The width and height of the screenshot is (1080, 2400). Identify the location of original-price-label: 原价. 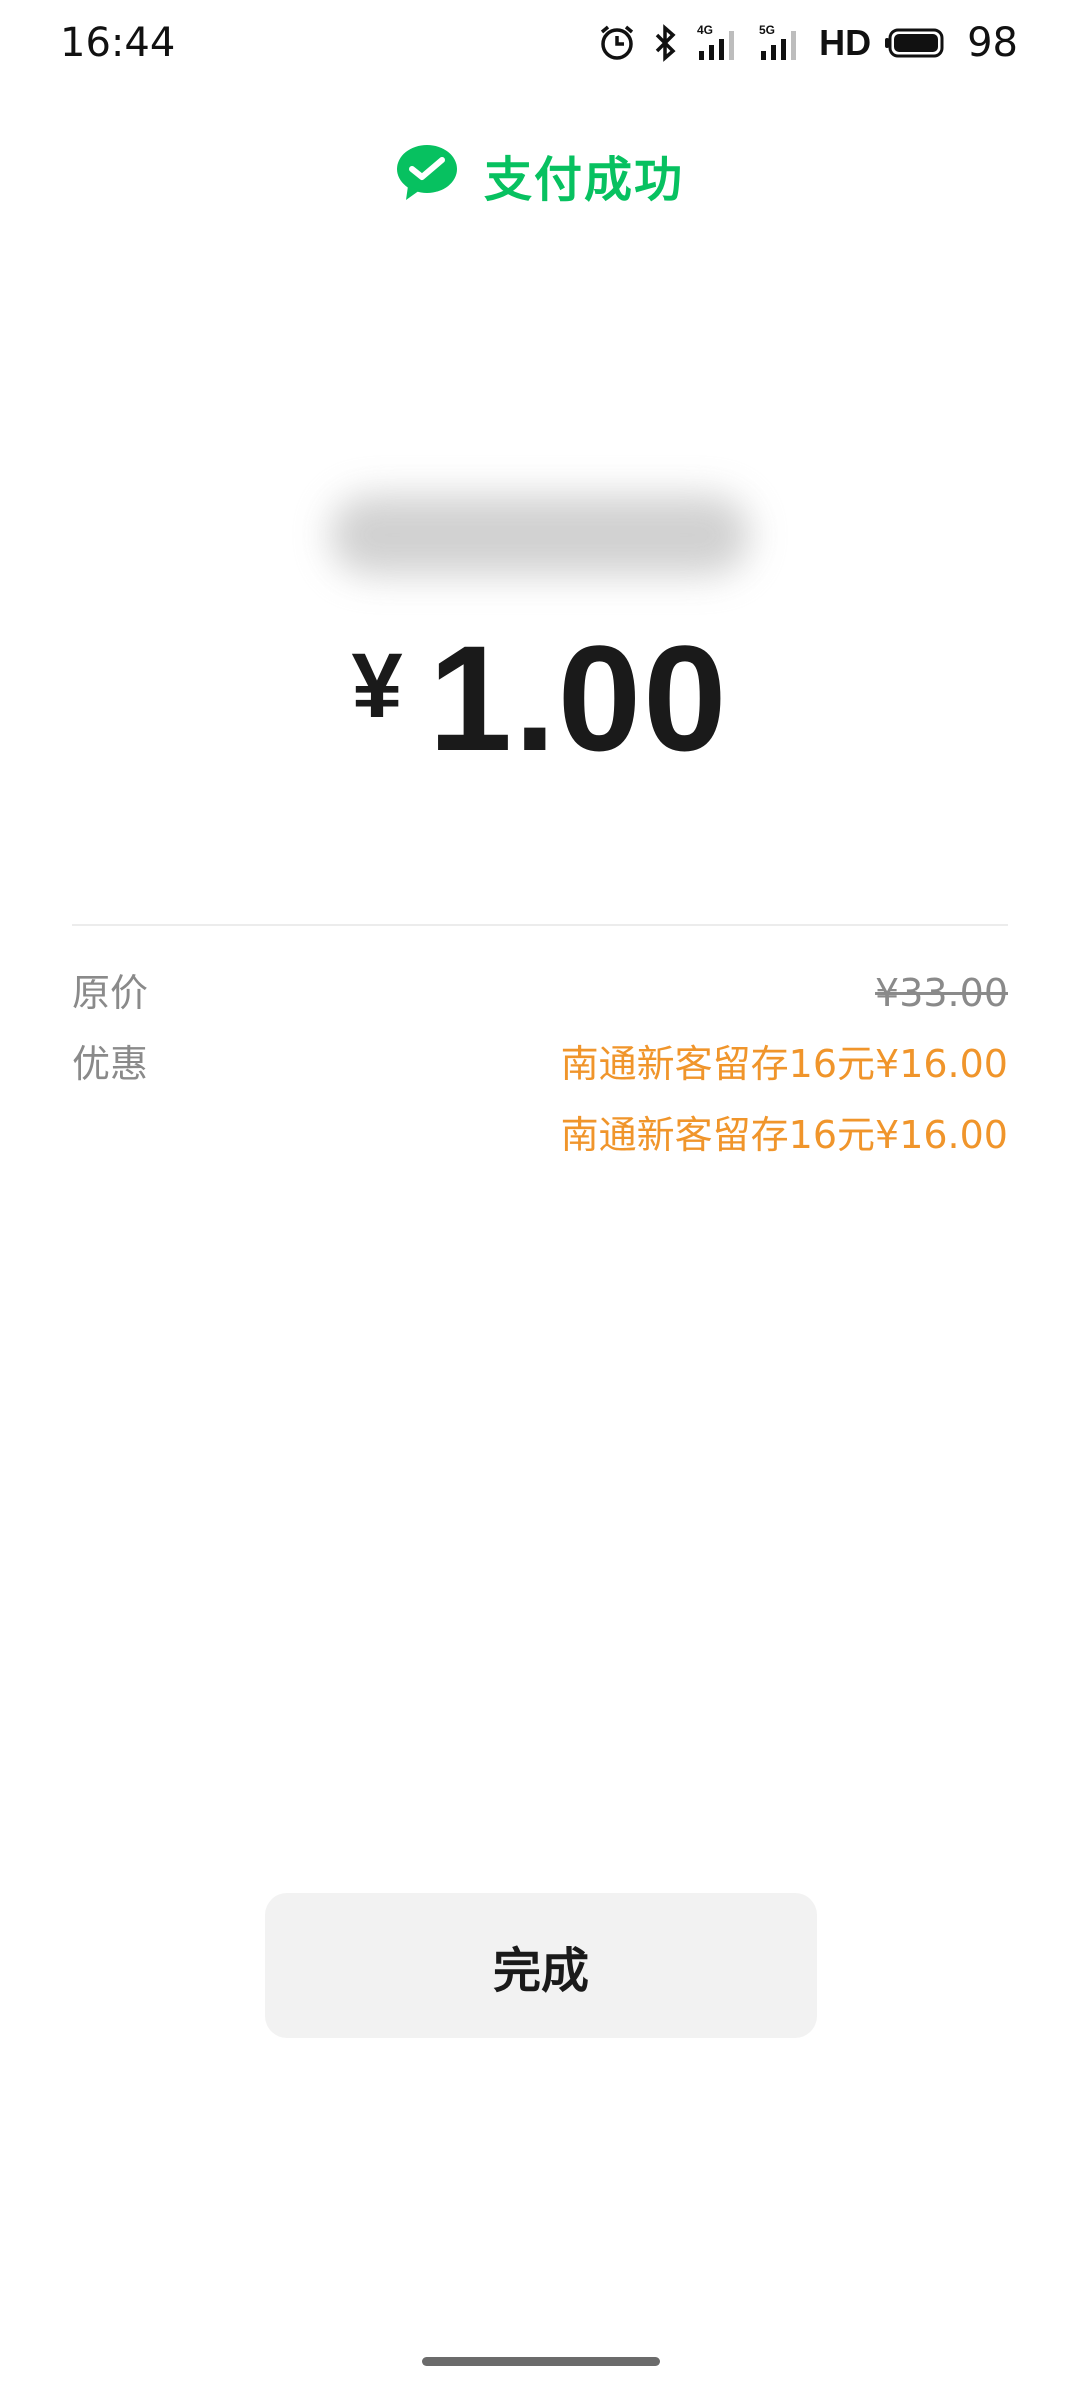
(110, 993).